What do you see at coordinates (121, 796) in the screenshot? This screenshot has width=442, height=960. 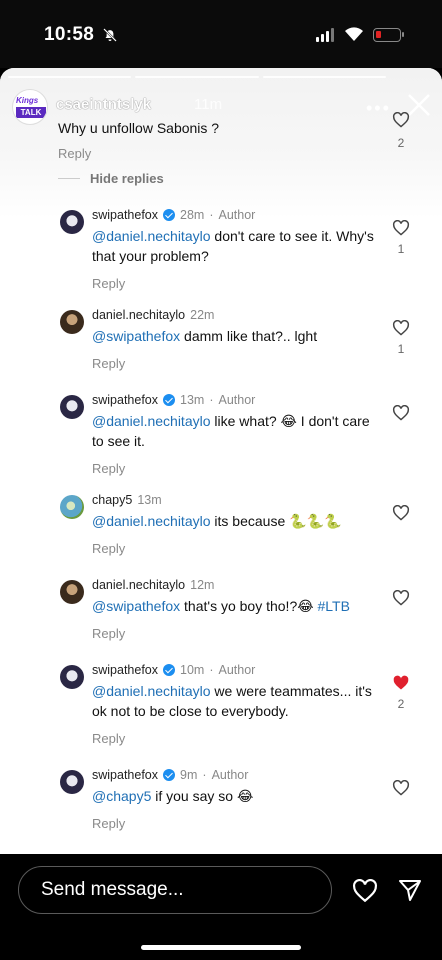 I see `mention-link: @chapy5` at bounding box center [121, 796].